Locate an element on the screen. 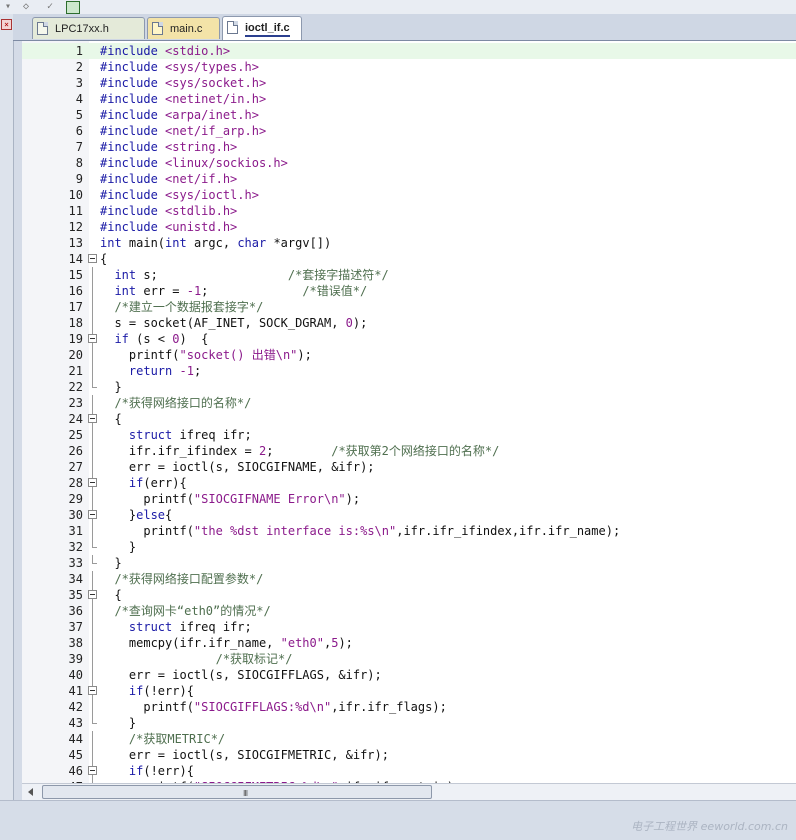  code-text: }else{ is located at coordinates (136, 515).